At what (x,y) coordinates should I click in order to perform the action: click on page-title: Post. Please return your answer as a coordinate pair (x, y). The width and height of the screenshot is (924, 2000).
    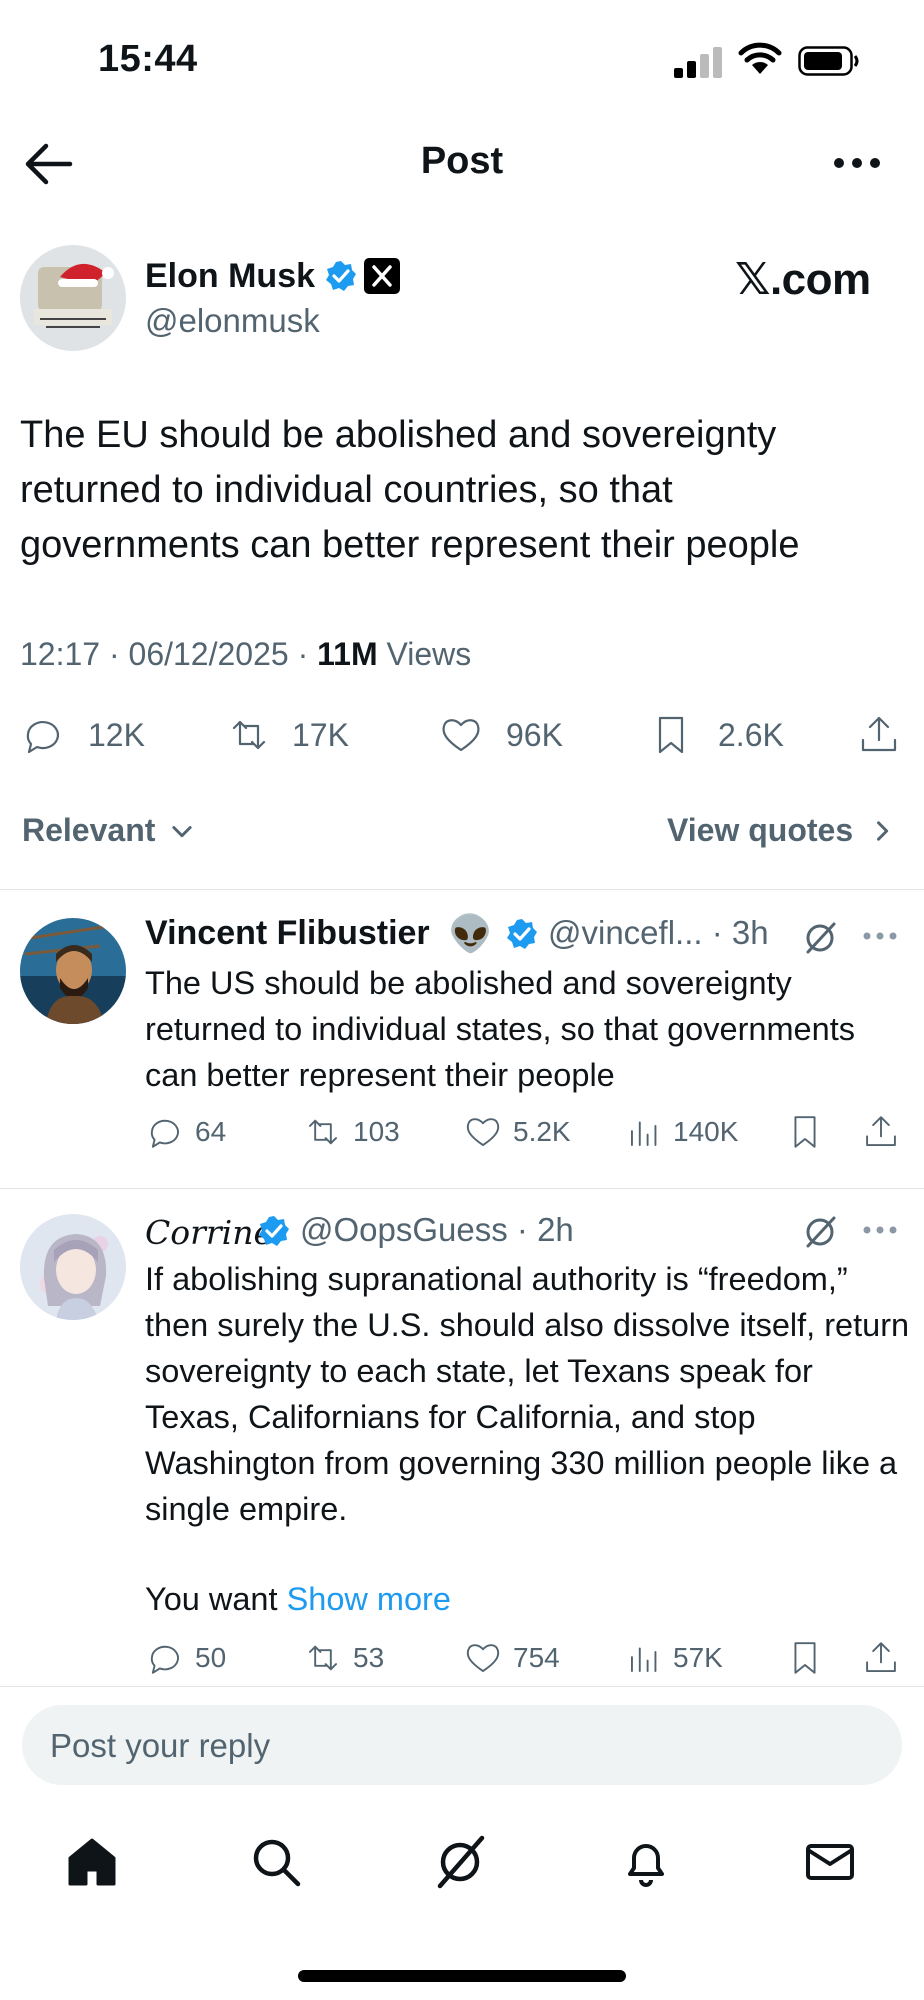
    Looking at the image, I should click on (462, 161).